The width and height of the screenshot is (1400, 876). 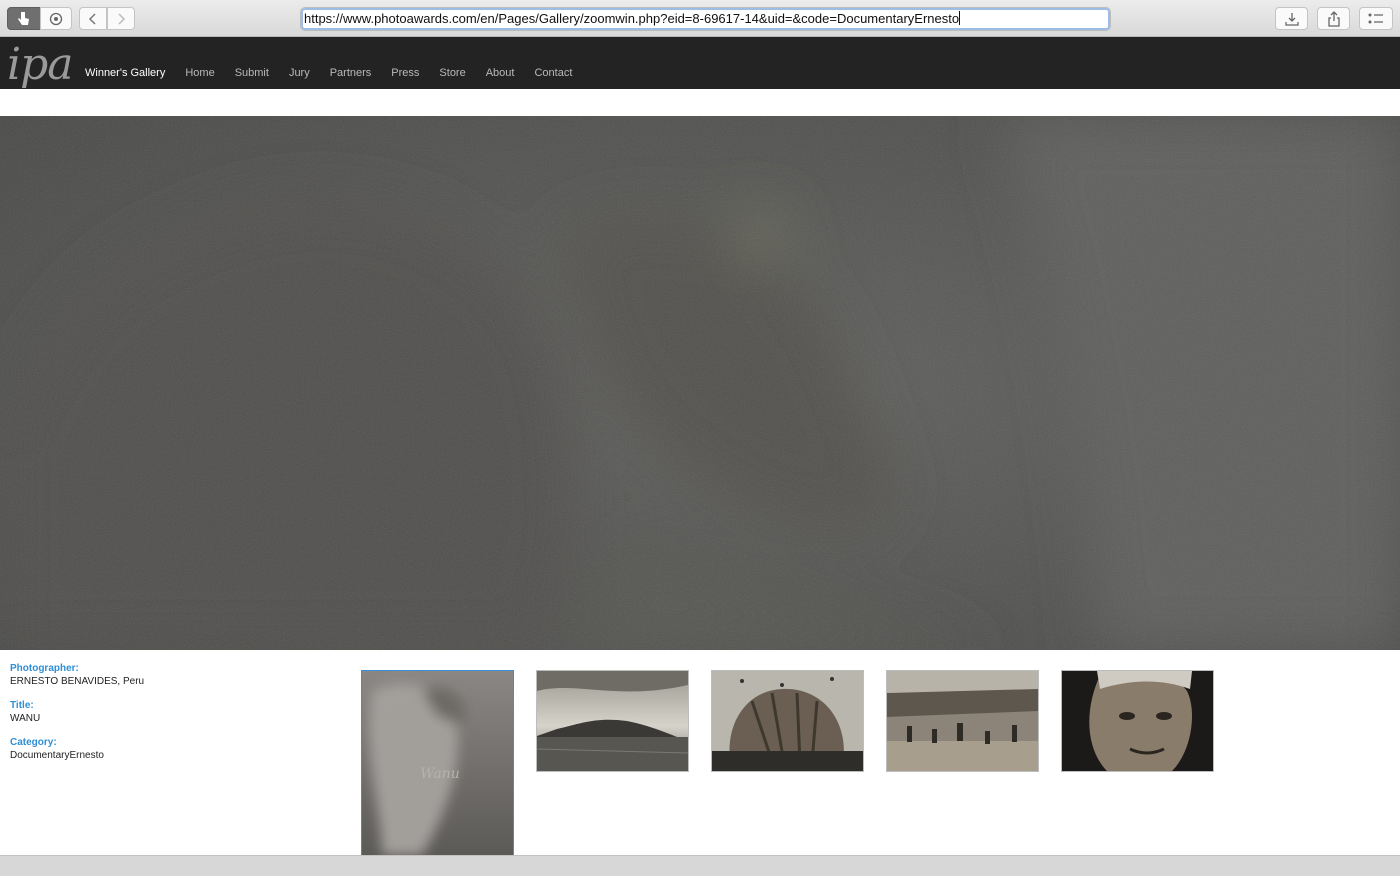 I want to click on ipa-logo: ipa, so click(x=40, y=65).